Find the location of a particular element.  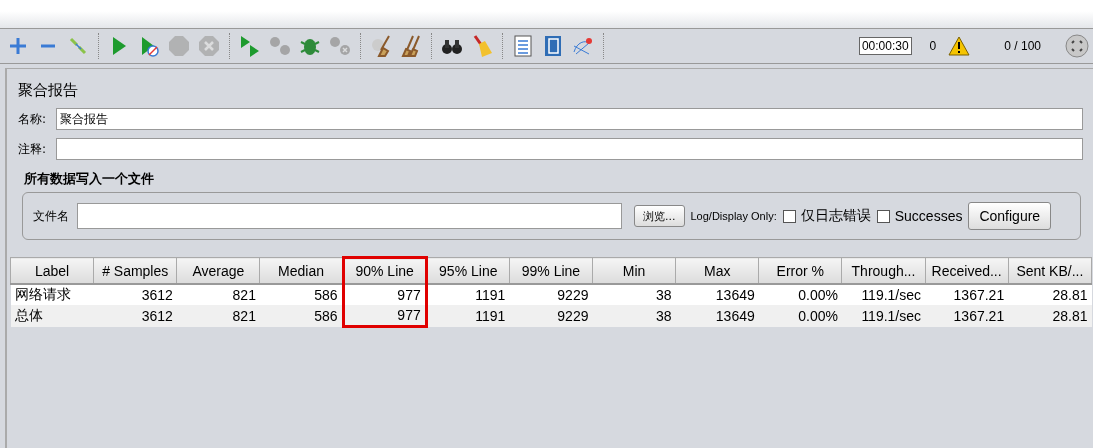

configure-button: Configure is located at coordinates (1010, 216).